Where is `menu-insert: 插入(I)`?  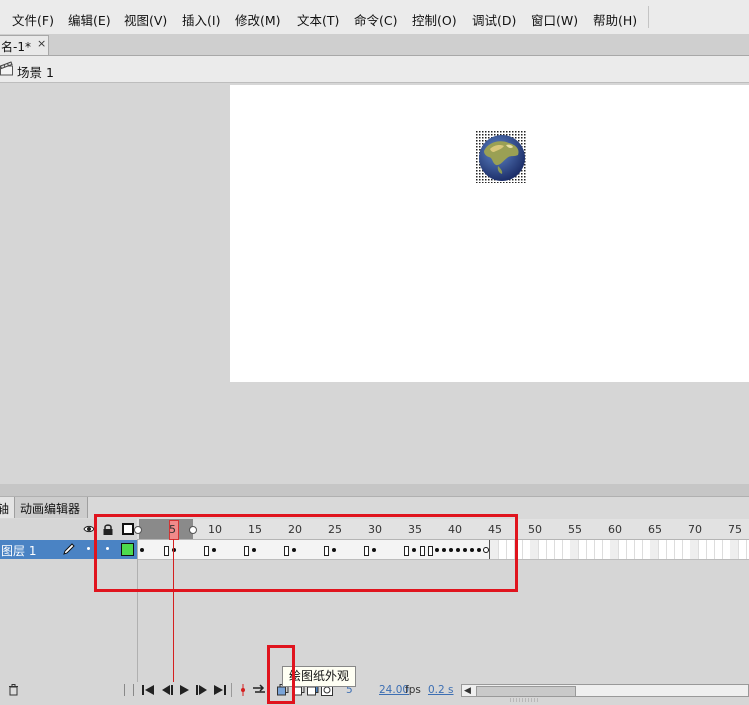 menu-insert: 插入(I) is located at coordinates (201, 19).